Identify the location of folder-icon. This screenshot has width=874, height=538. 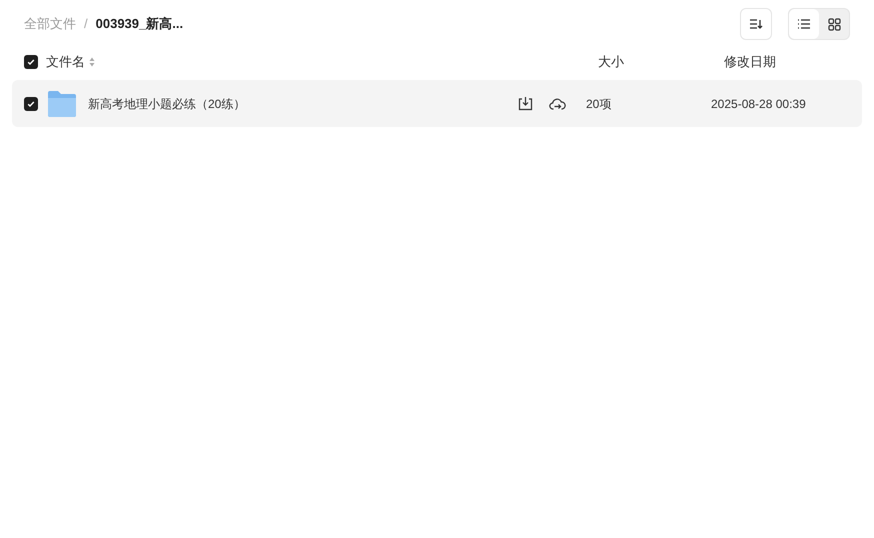
(62, 103).